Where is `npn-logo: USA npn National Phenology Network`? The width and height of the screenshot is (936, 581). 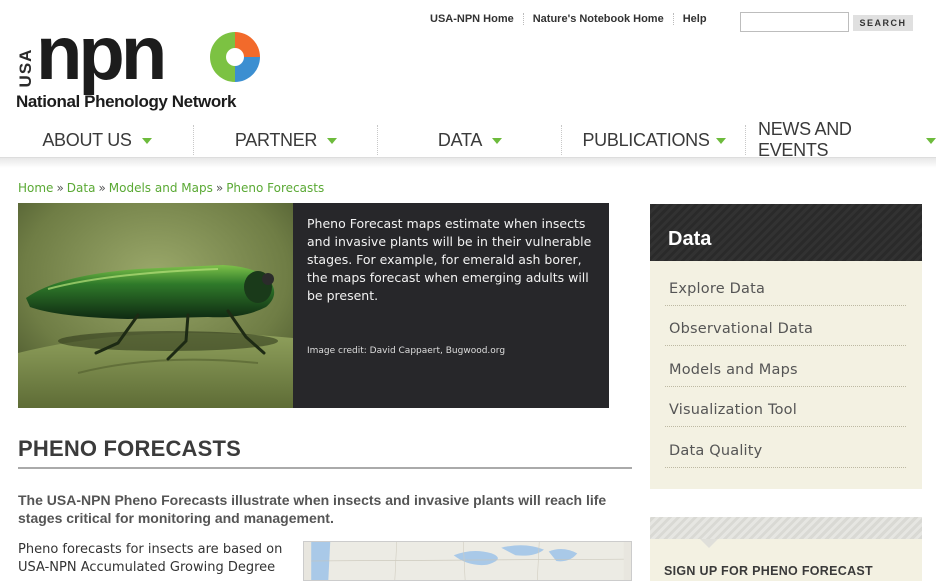 npn-logo: USA npn National Phenology Network is located at coordinates (151, 62).